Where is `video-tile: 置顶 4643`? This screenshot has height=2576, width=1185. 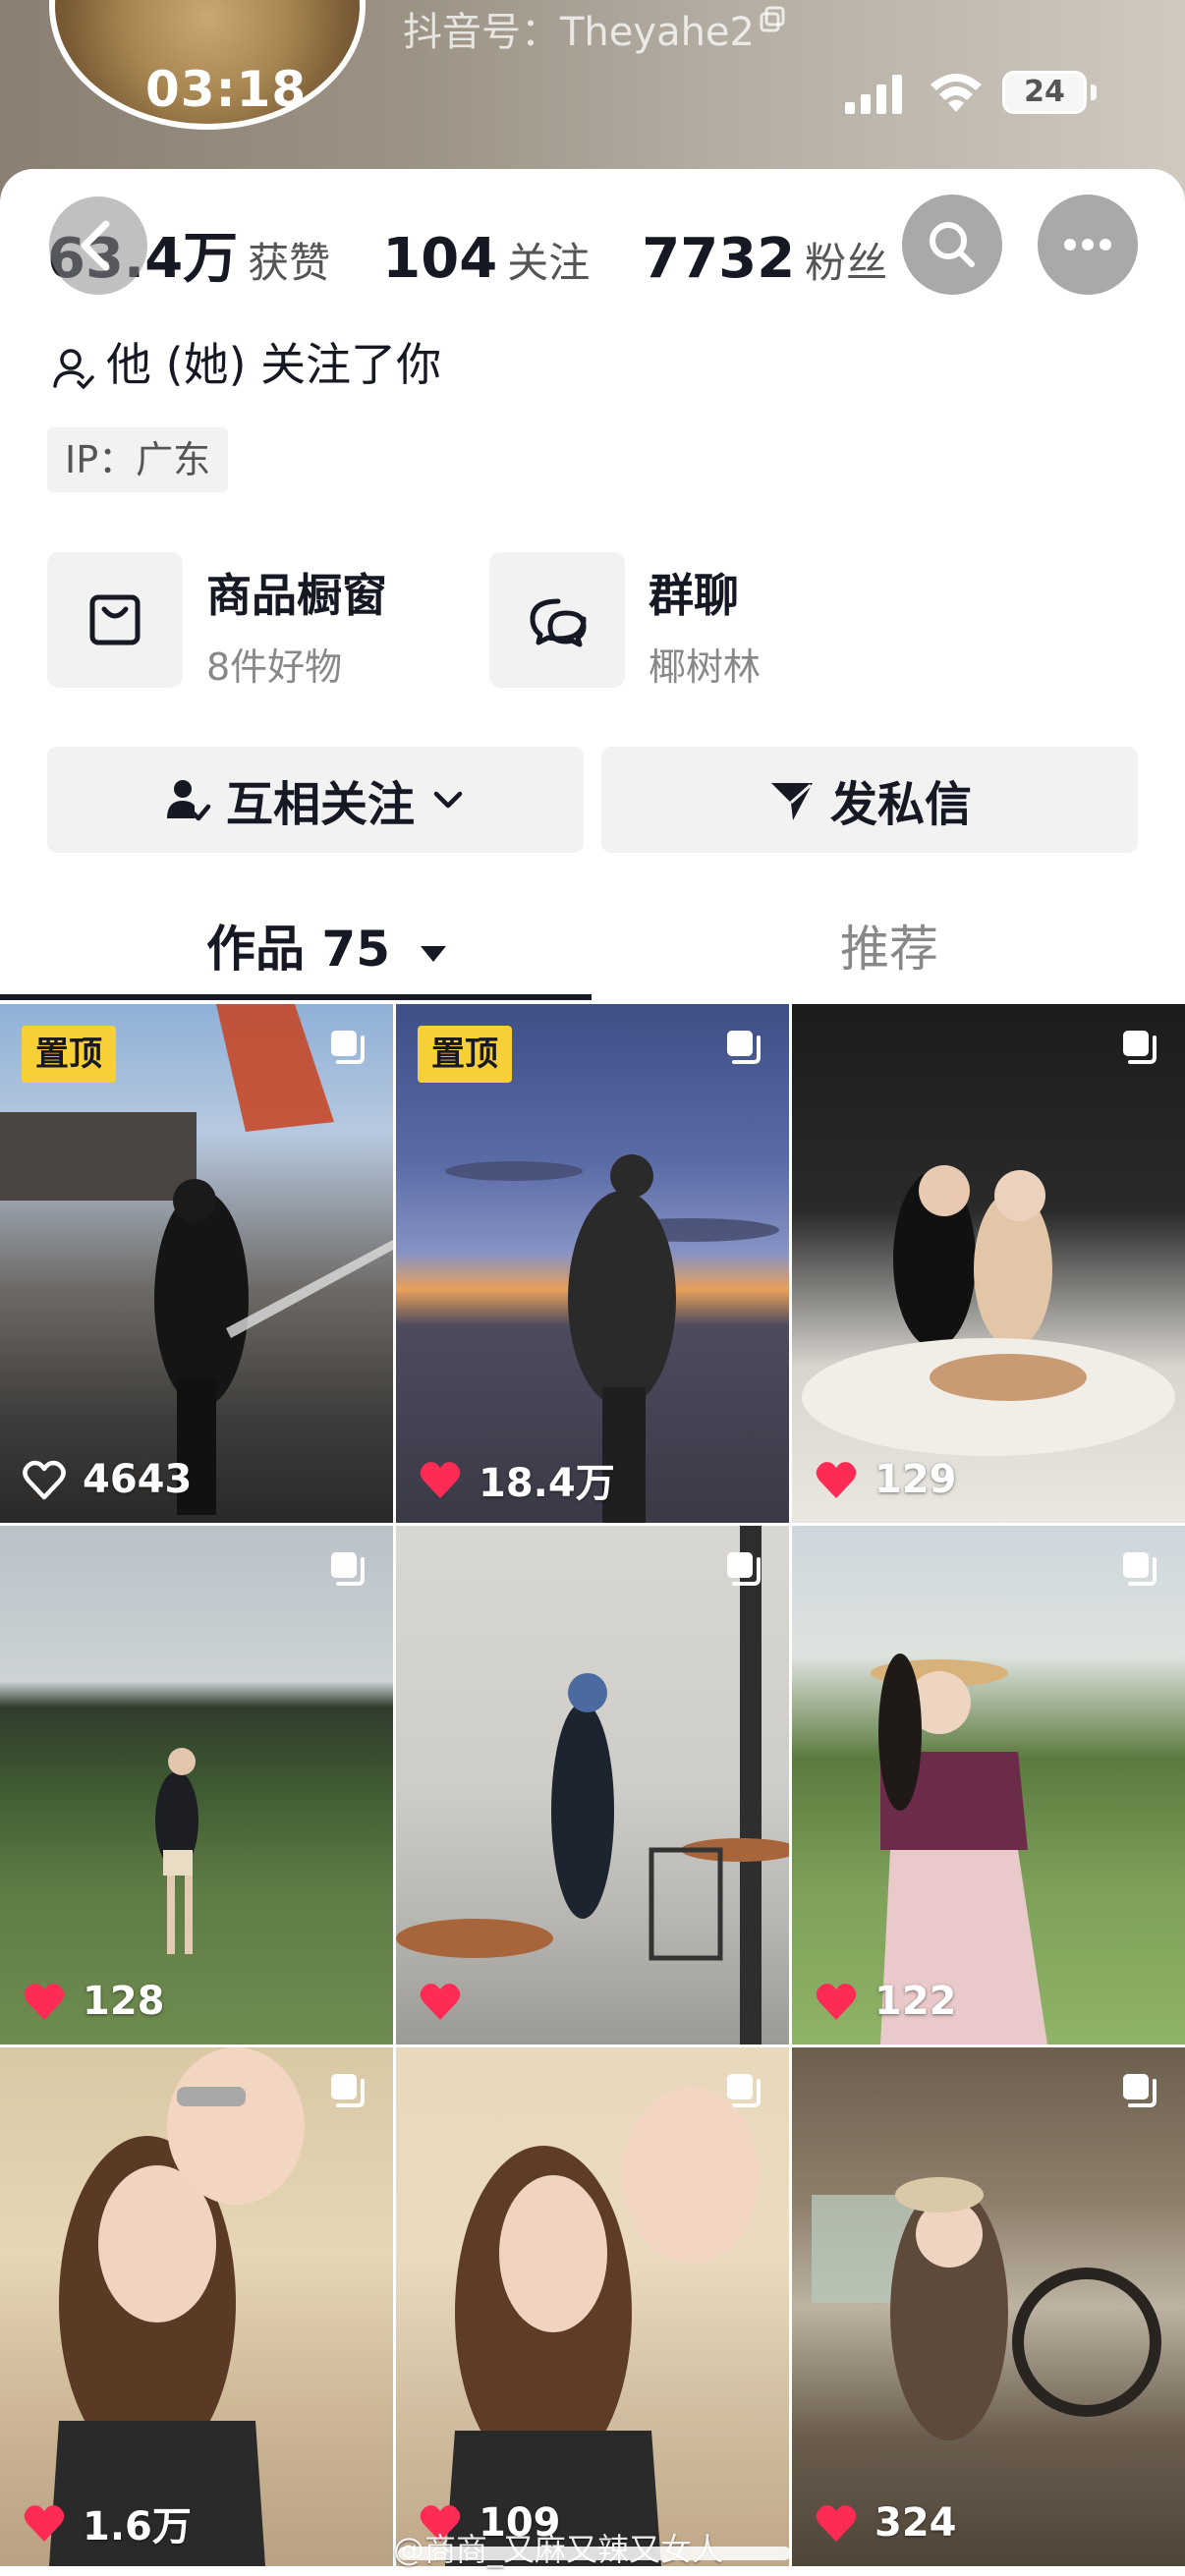
video-tile: 置顶 4643 is located at coordinates (197, 1263).